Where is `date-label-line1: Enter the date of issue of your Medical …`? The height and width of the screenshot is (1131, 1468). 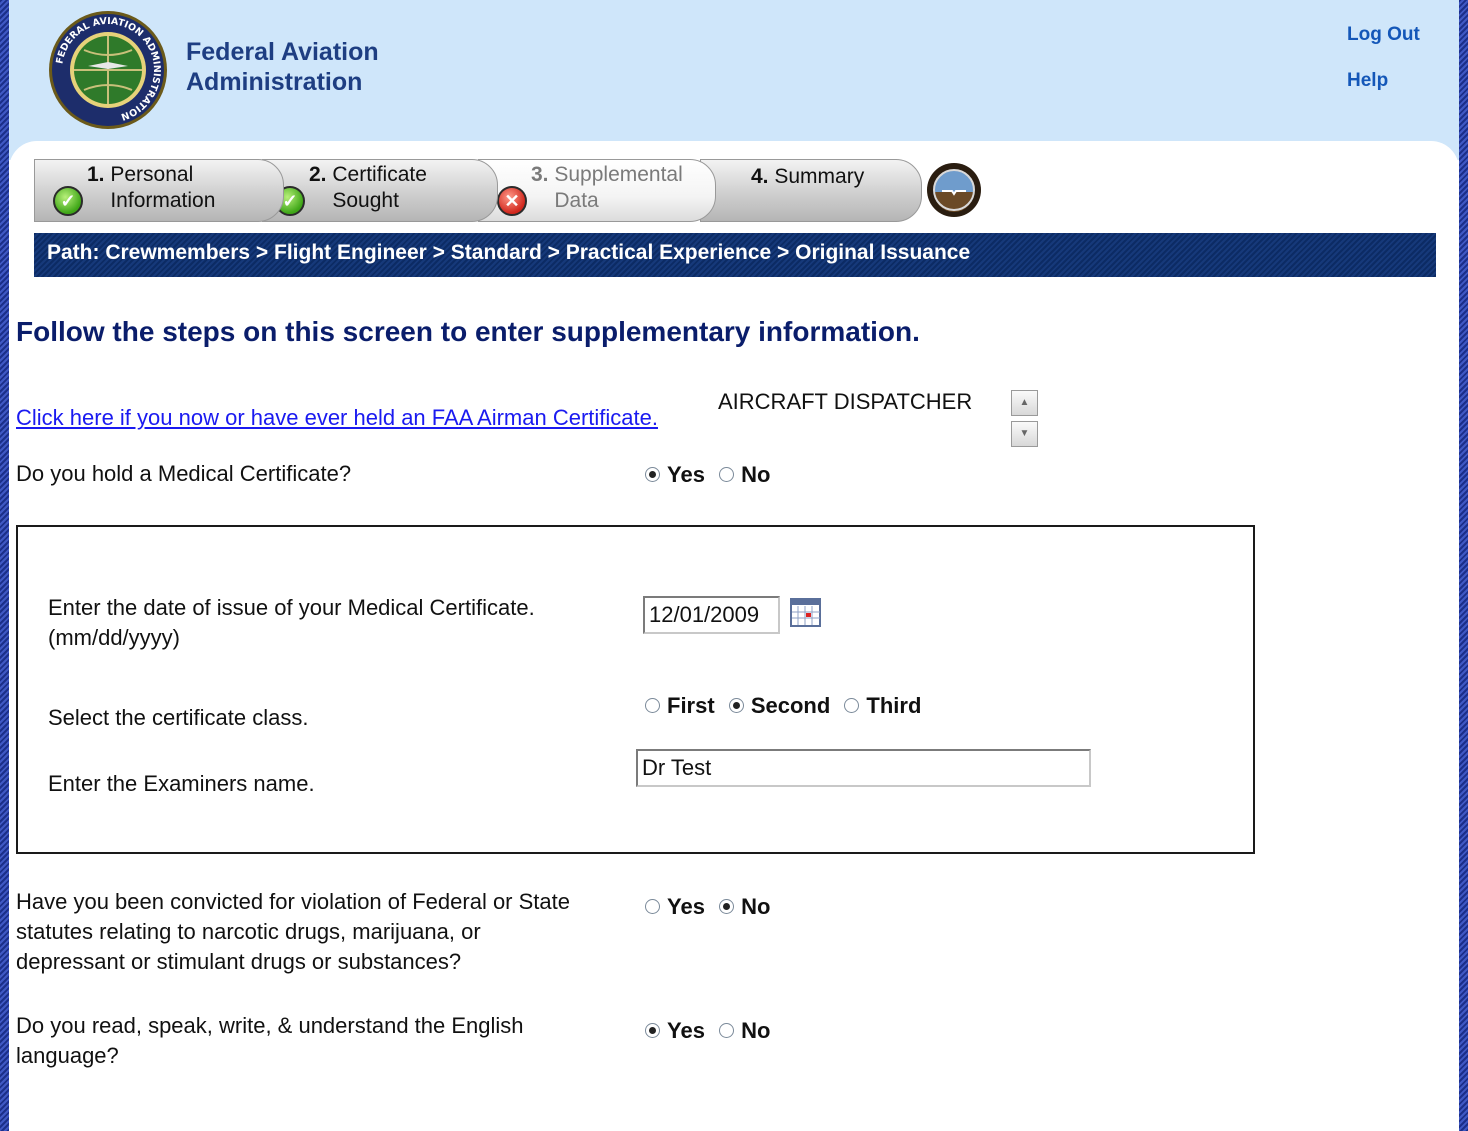 date-label-line1: Enter the date of issue of your Medical … is located at coordinates (291, 607).